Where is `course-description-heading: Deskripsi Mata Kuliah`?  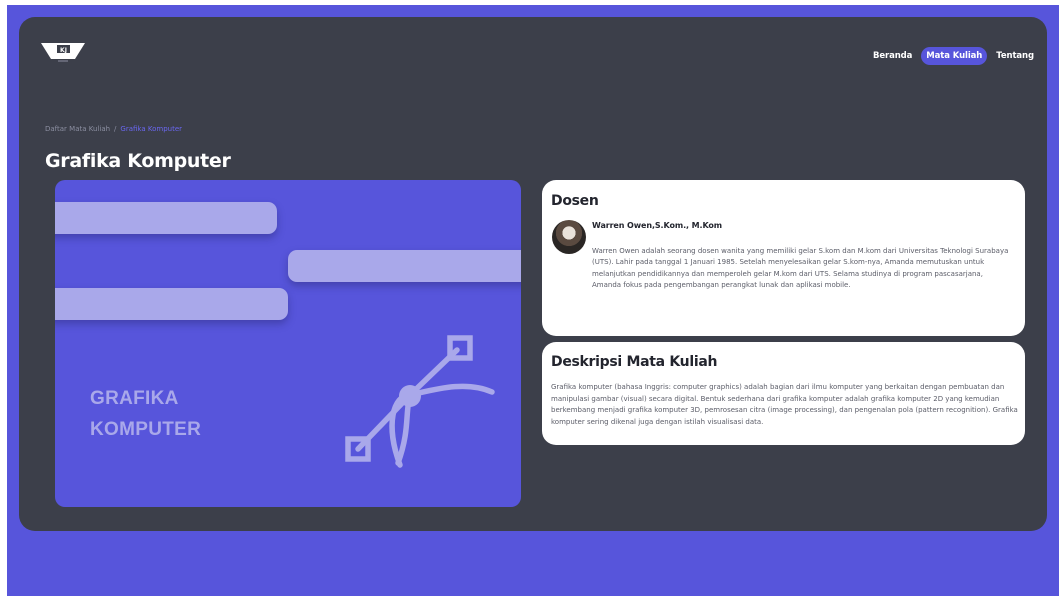 course-description-heading: Deskripsi Mata Kuliah is located at coordinates (634, 362).